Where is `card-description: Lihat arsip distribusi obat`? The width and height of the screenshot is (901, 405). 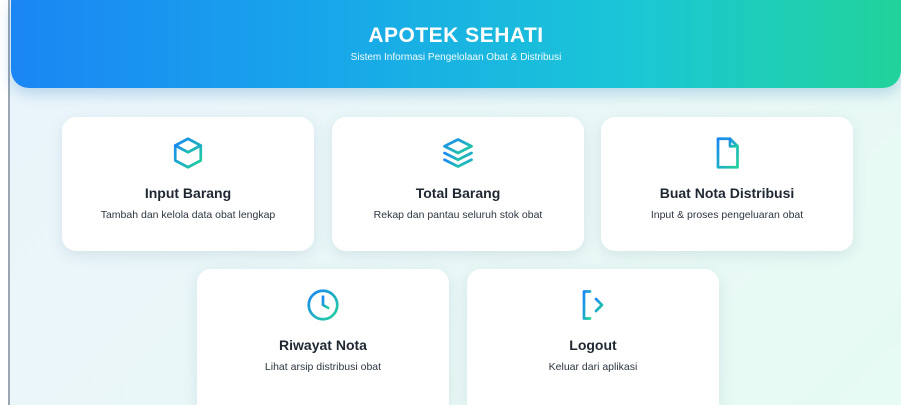
card-description: Lihat arsip distribusi obat is located at coordinates (323, 367).